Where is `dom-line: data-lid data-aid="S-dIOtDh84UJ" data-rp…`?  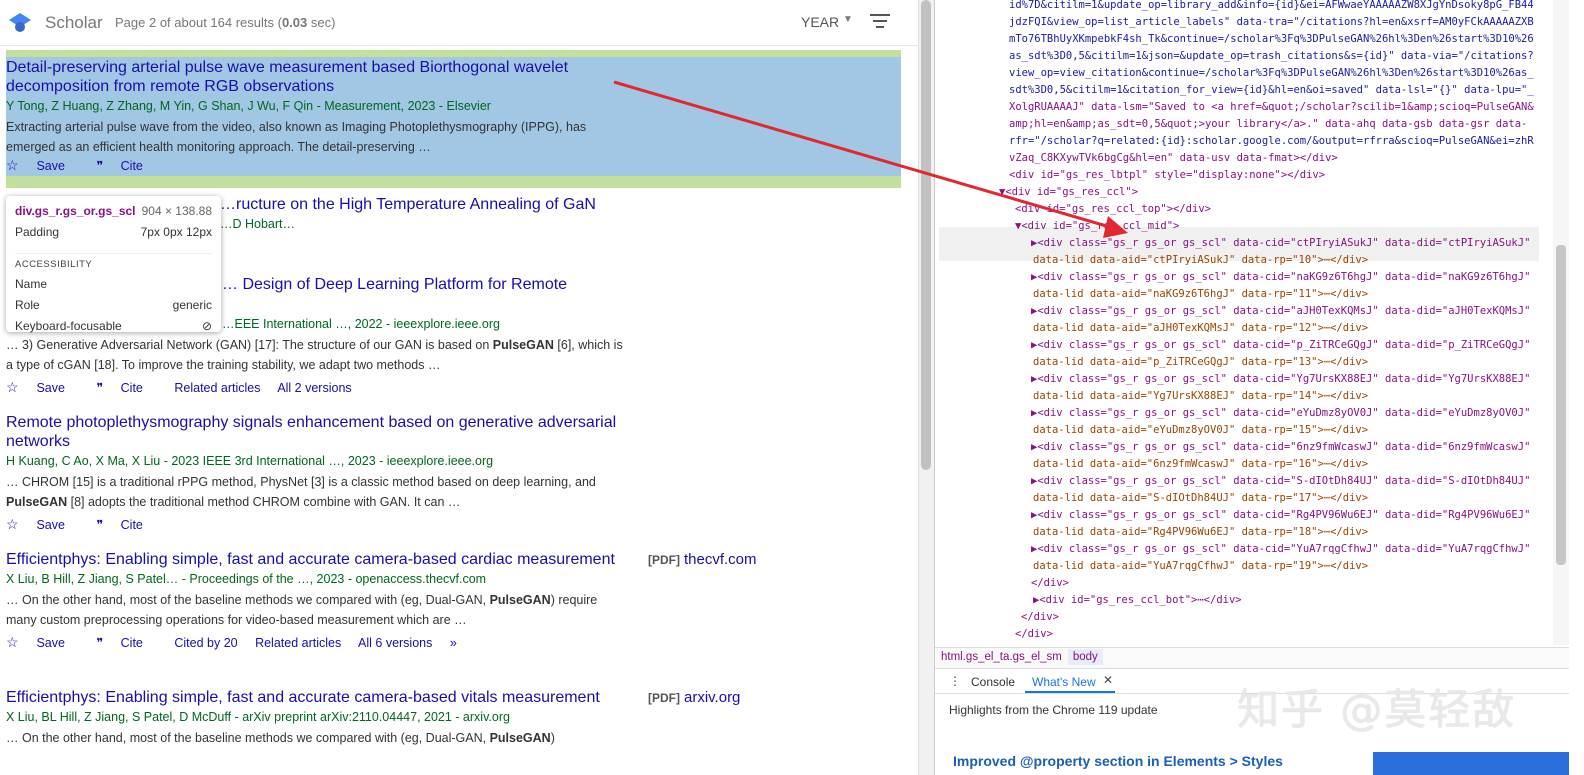
dom-line: data-lid data-aid="S-dIOtDh84UJ" data-rp… is located at coordinates (1200, 498).